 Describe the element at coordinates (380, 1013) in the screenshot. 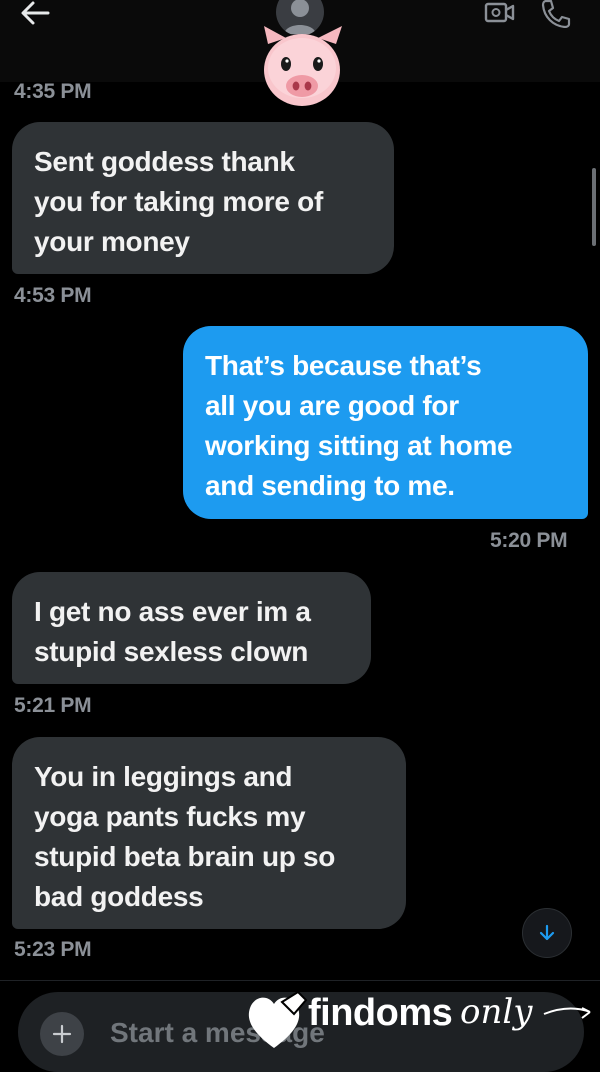

I see `watermark-brand: findoms` at that location.